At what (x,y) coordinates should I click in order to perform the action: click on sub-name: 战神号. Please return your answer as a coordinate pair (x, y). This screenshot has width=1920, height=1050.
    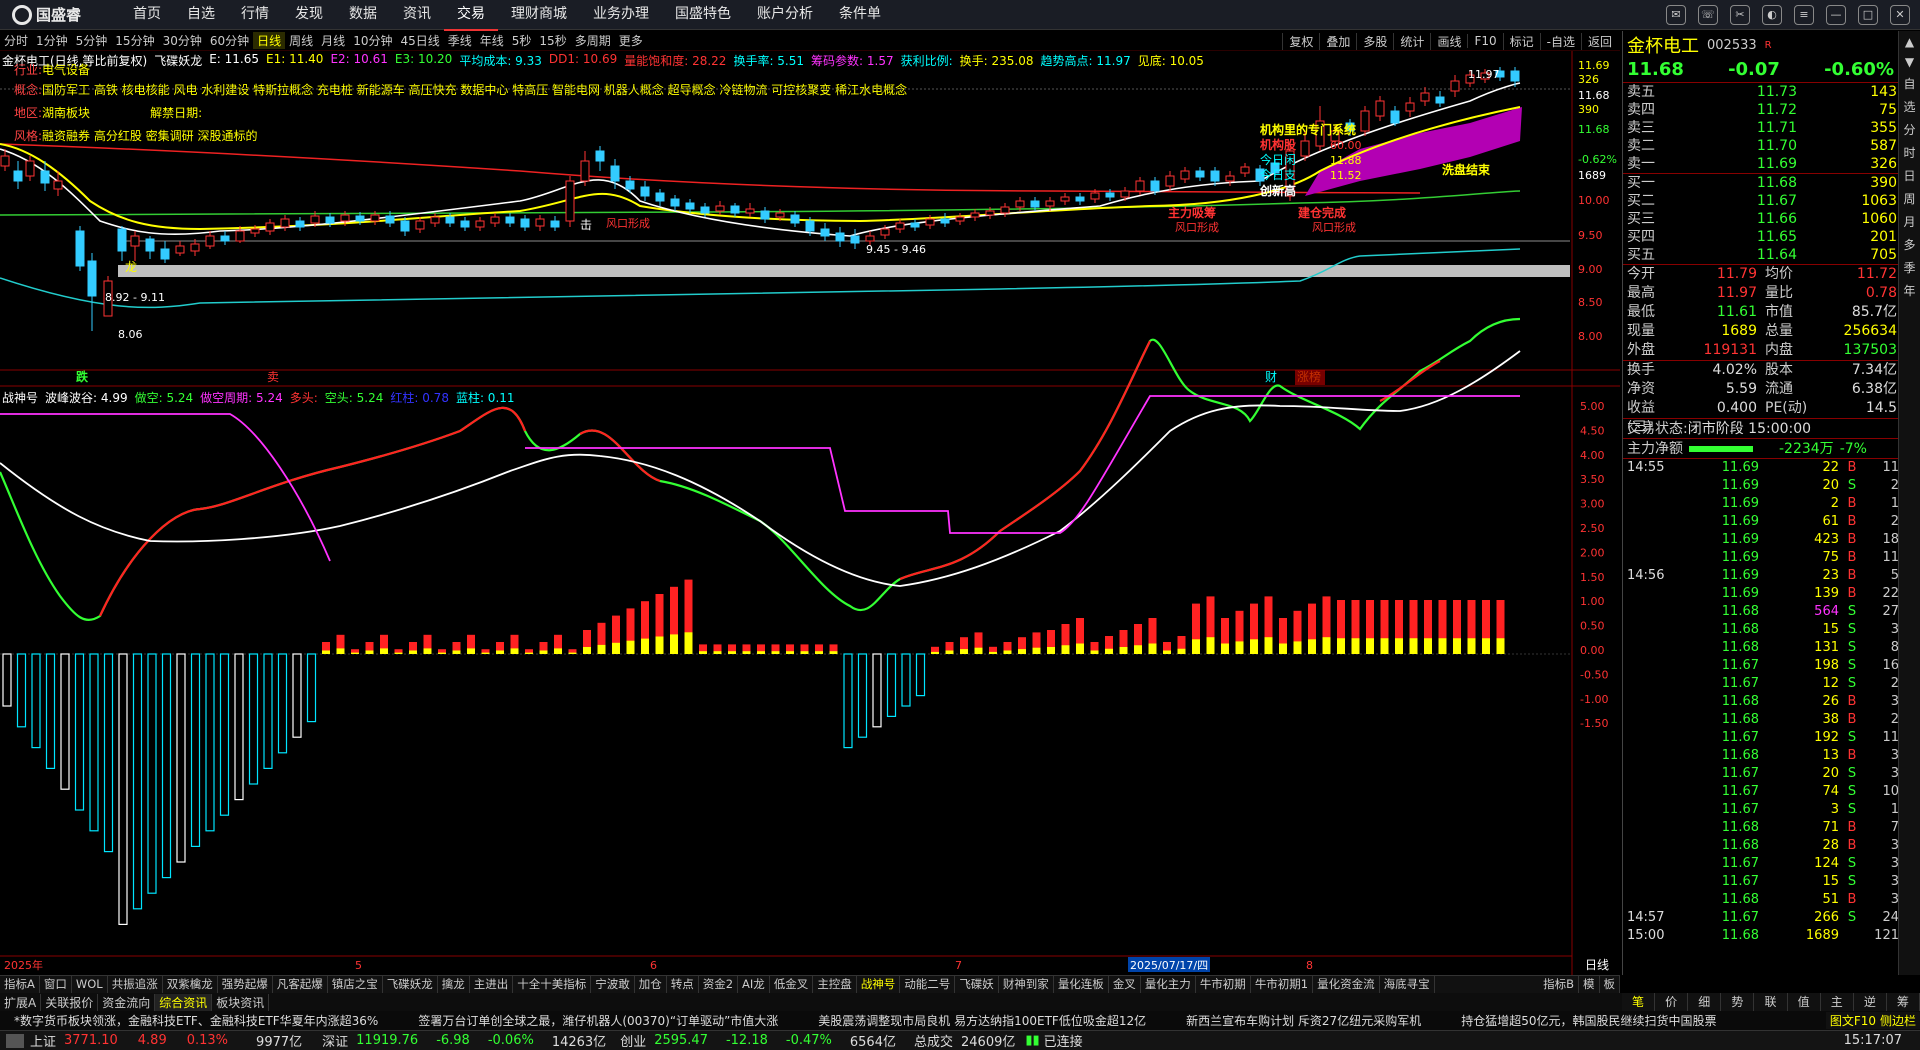
    Looking at the image, I should click on (20, 398).